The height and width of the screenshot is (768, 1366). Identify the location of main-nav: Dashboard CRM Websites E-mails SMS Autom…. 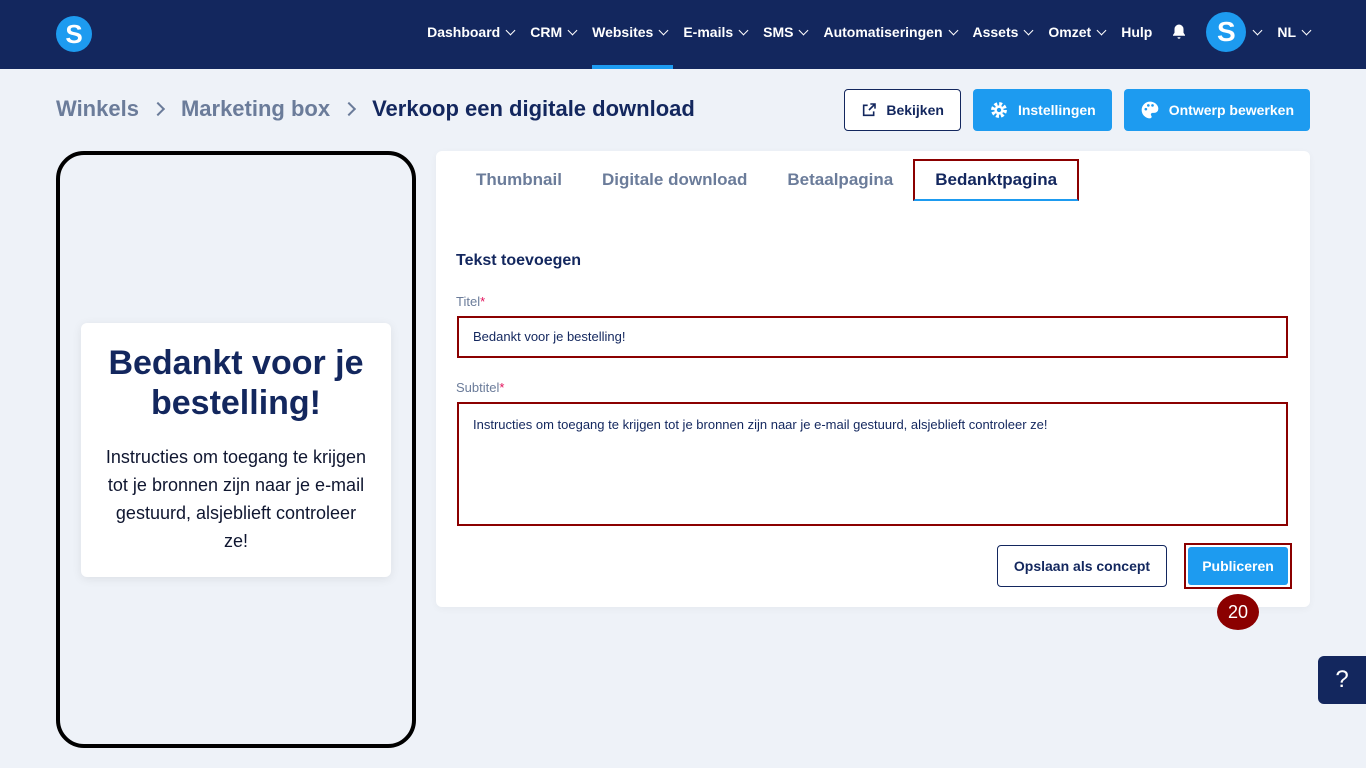
(861, 34).